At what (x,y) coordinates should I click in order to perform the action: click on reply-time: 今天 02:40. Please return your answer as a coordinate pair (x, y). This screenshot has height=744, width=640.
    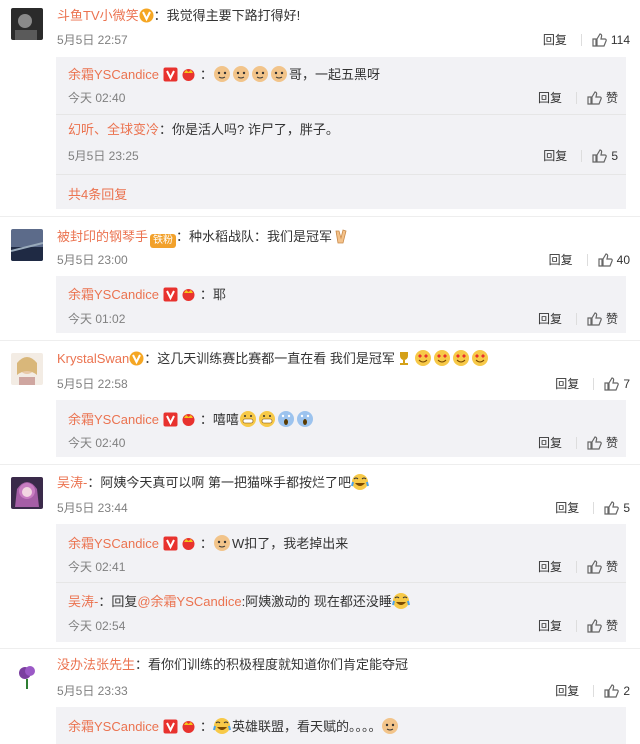
    Looking at the image, I should click on (97, 98).